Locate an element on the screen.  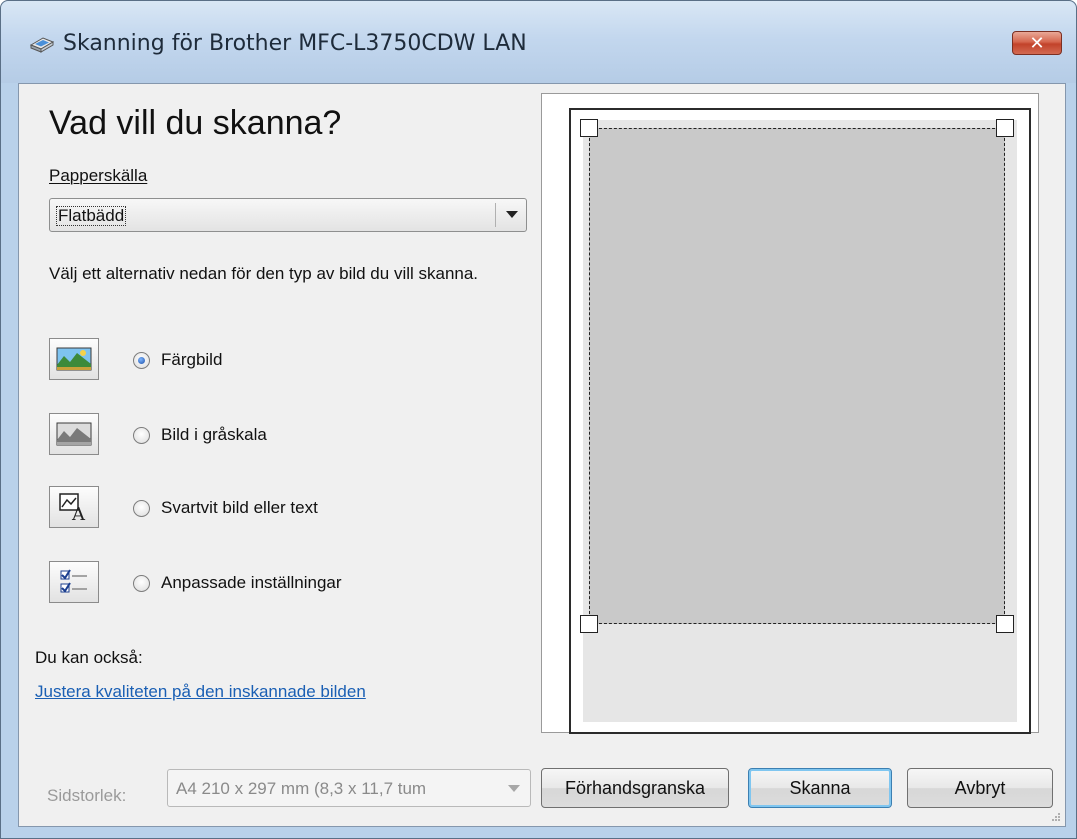
close-icon: ✕ is located at coordinates (1037, 43).